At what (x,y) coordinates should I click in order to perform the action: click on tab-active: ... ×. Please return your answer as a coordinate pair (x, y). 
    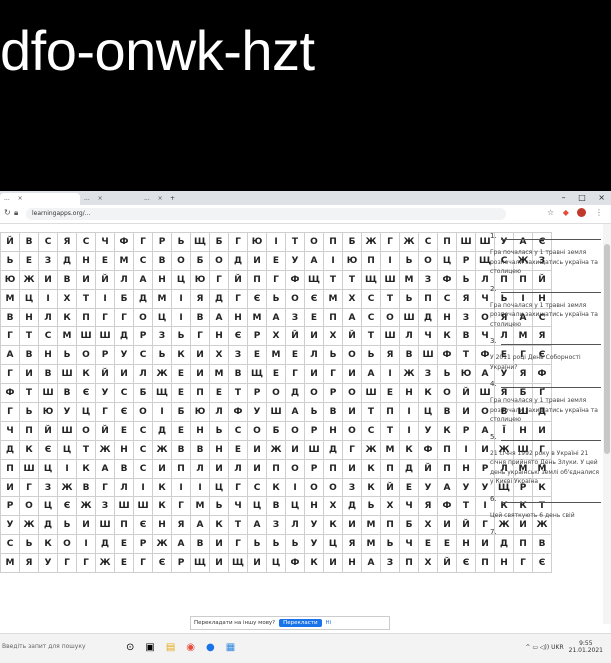
    Looking at the image, I should click on (40, 199).